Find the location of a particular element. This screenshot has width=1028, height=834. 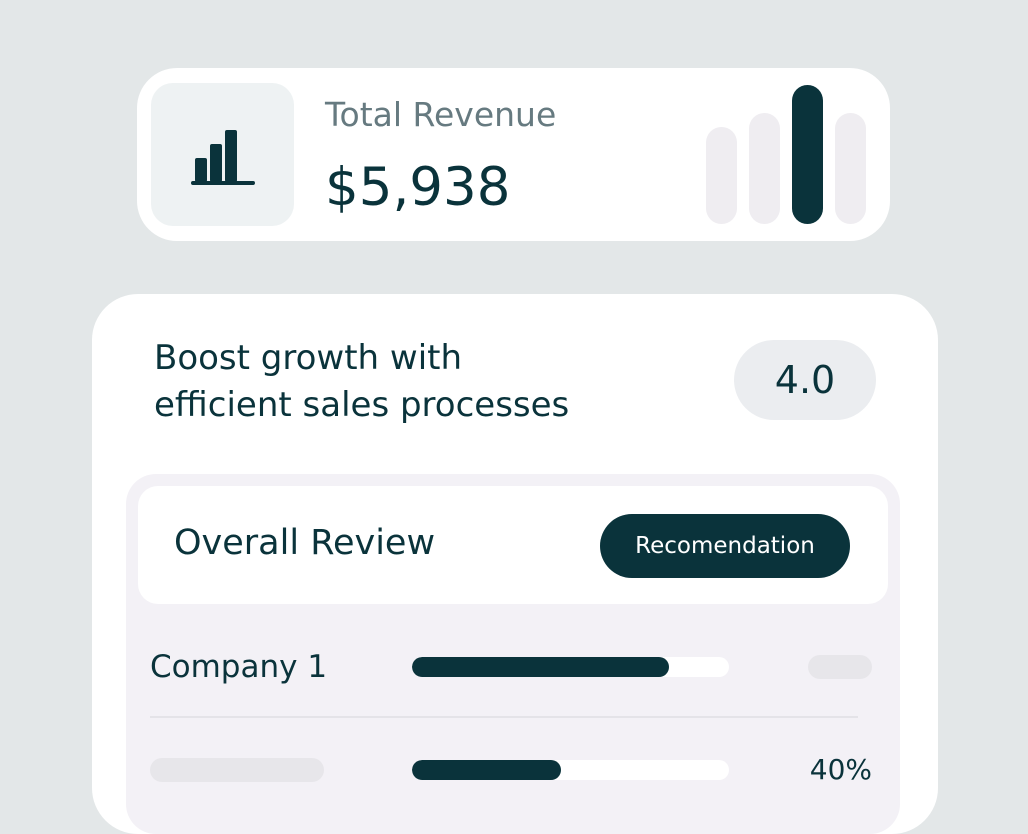

headline-line-2: efficient sales processes is located at coordinates (362, 405).